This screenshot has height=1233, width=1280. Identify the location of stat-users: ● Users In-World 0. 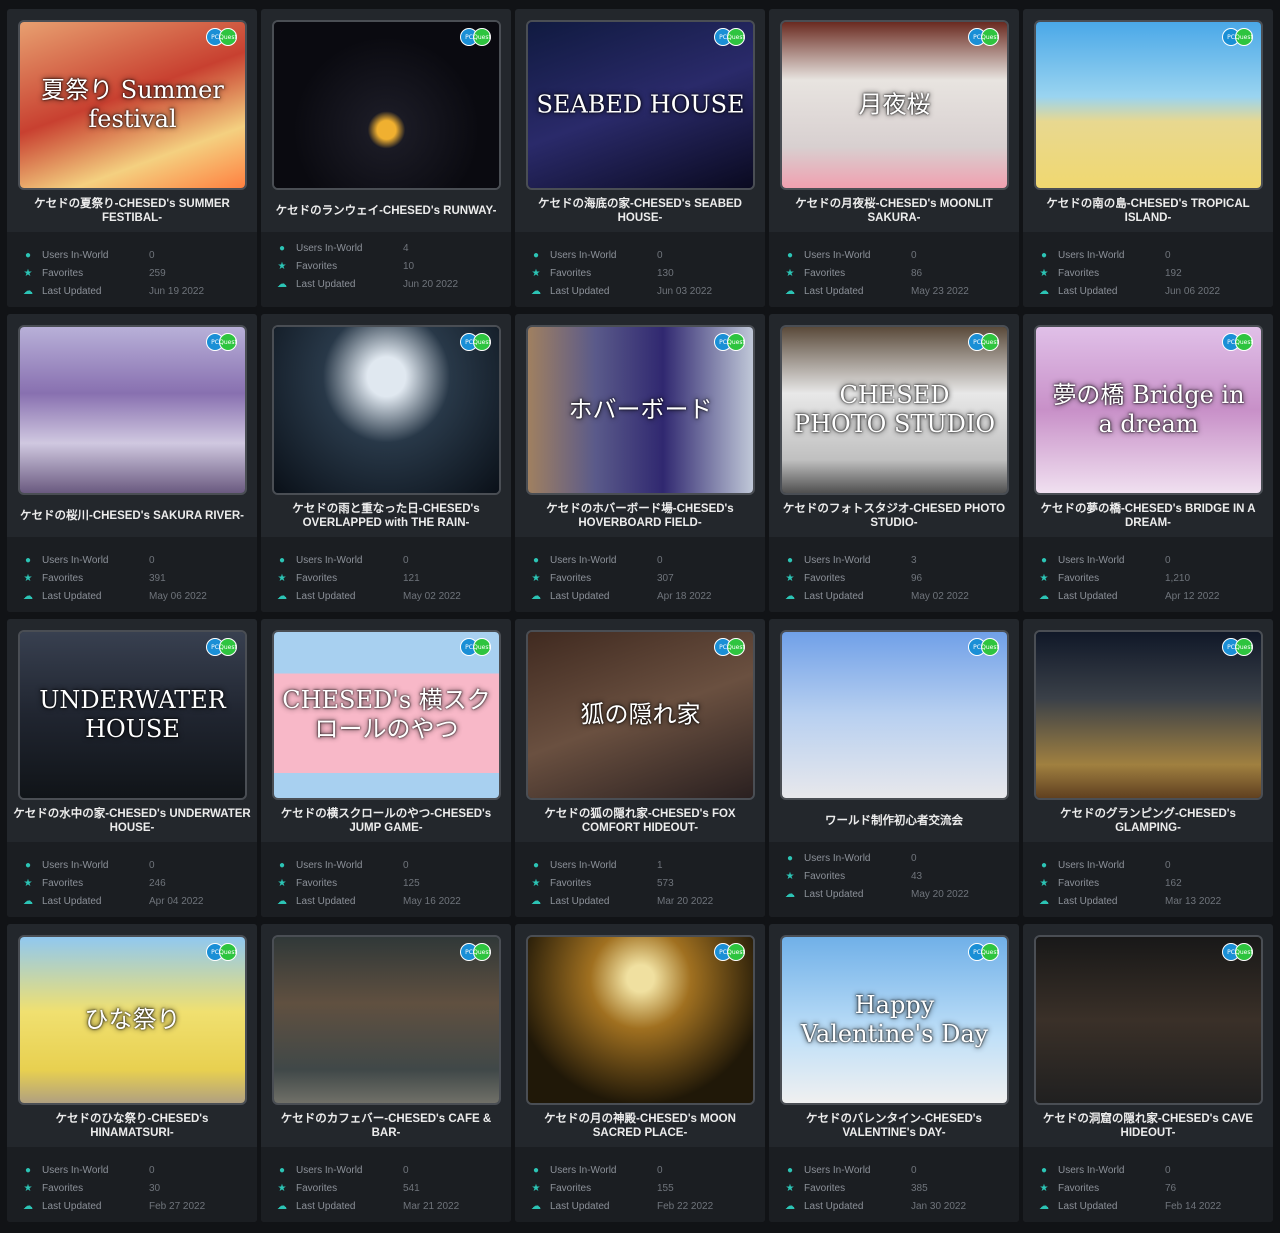
(646, 1170).